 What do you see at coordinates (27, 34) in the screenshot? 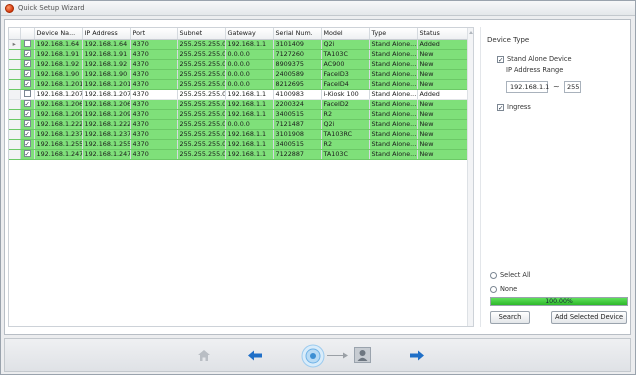
I see `checkbox-column-header` at bounding box center [27, 34].